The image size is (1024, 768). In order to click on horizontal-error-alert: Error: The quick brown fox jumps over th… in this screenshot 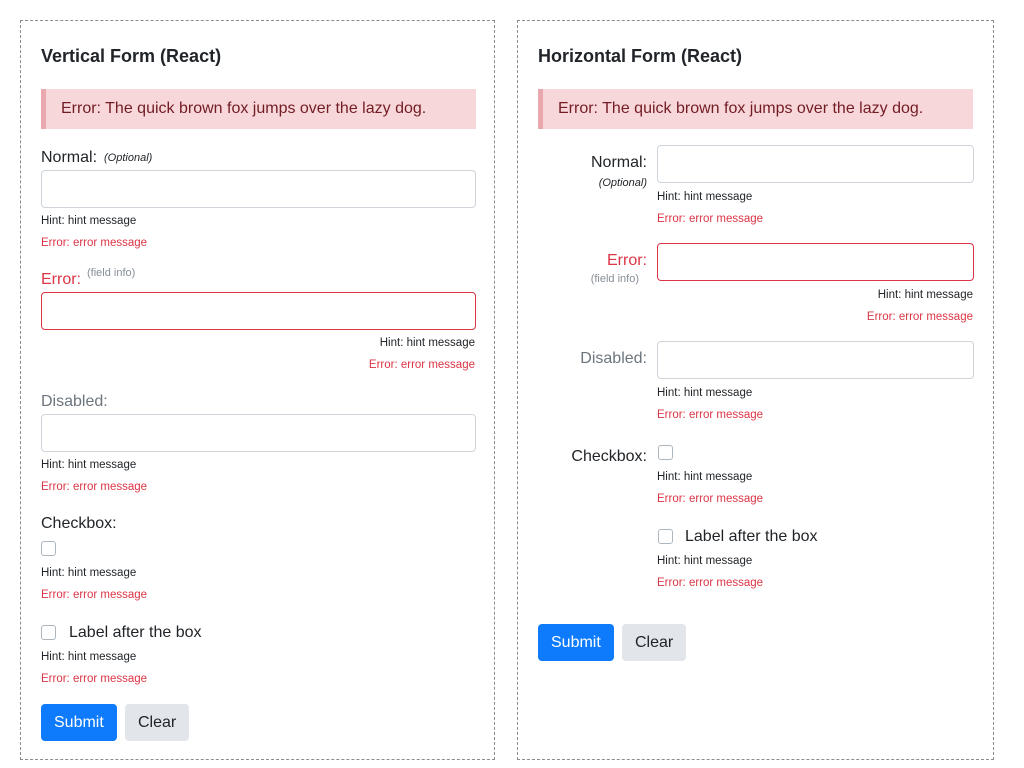, I will do `click(755, 109)`.